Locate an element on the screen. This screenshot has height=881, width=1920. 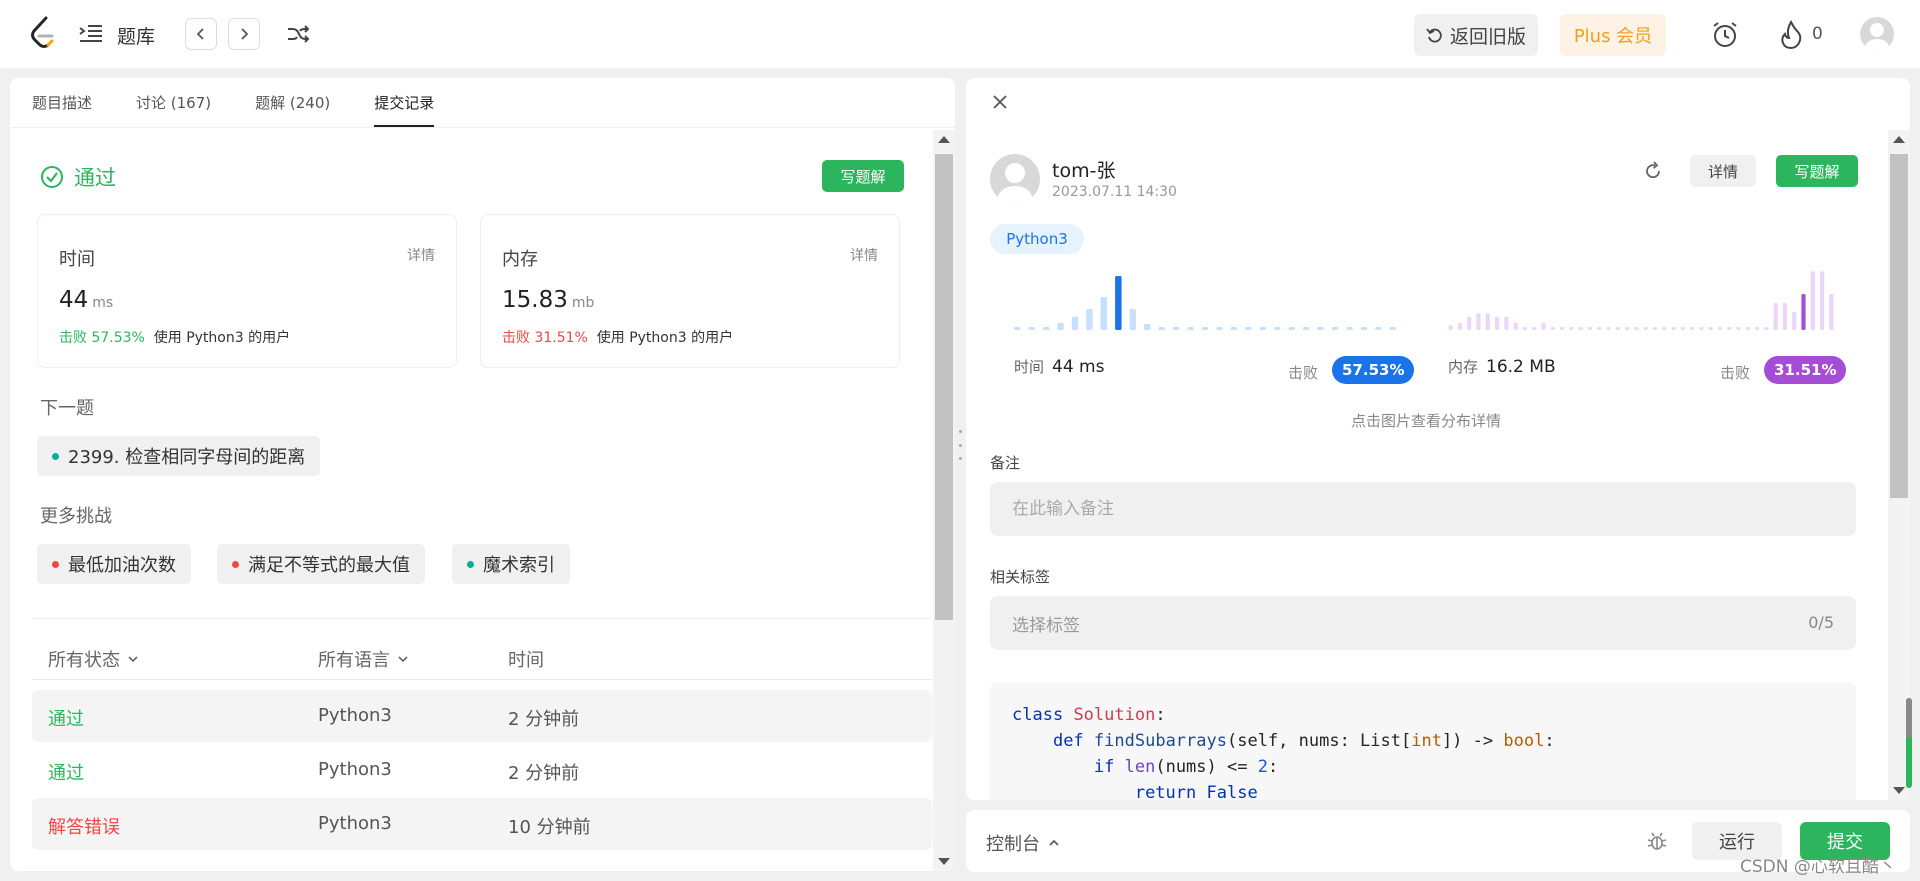
note-input is located at coordinates (1423, 509).